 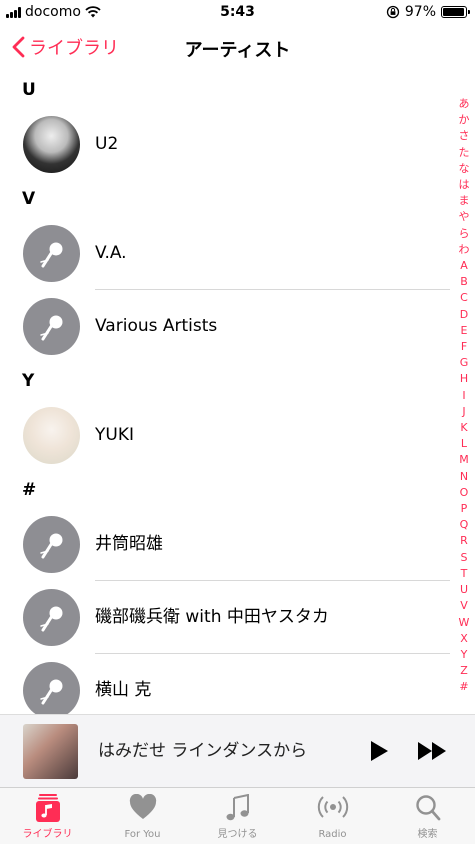 I want to click on artist-row: 磯部磯兵衛 with 中田ヤスタカ, so click(x=225, y=617).